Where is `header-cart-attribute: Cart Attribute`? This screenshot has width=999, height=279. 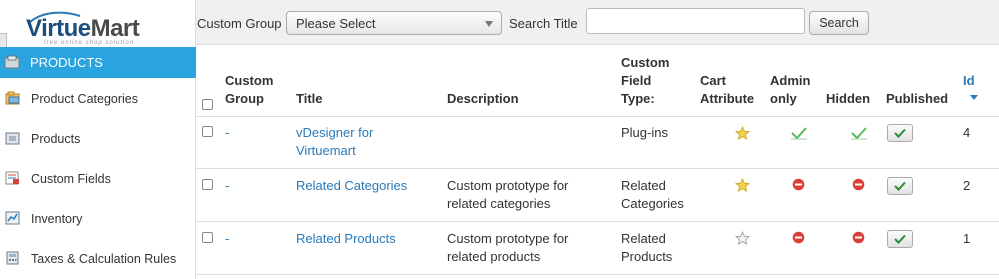 header-cart-attribute: Cart Attribute is located at coordinates (730, 90).